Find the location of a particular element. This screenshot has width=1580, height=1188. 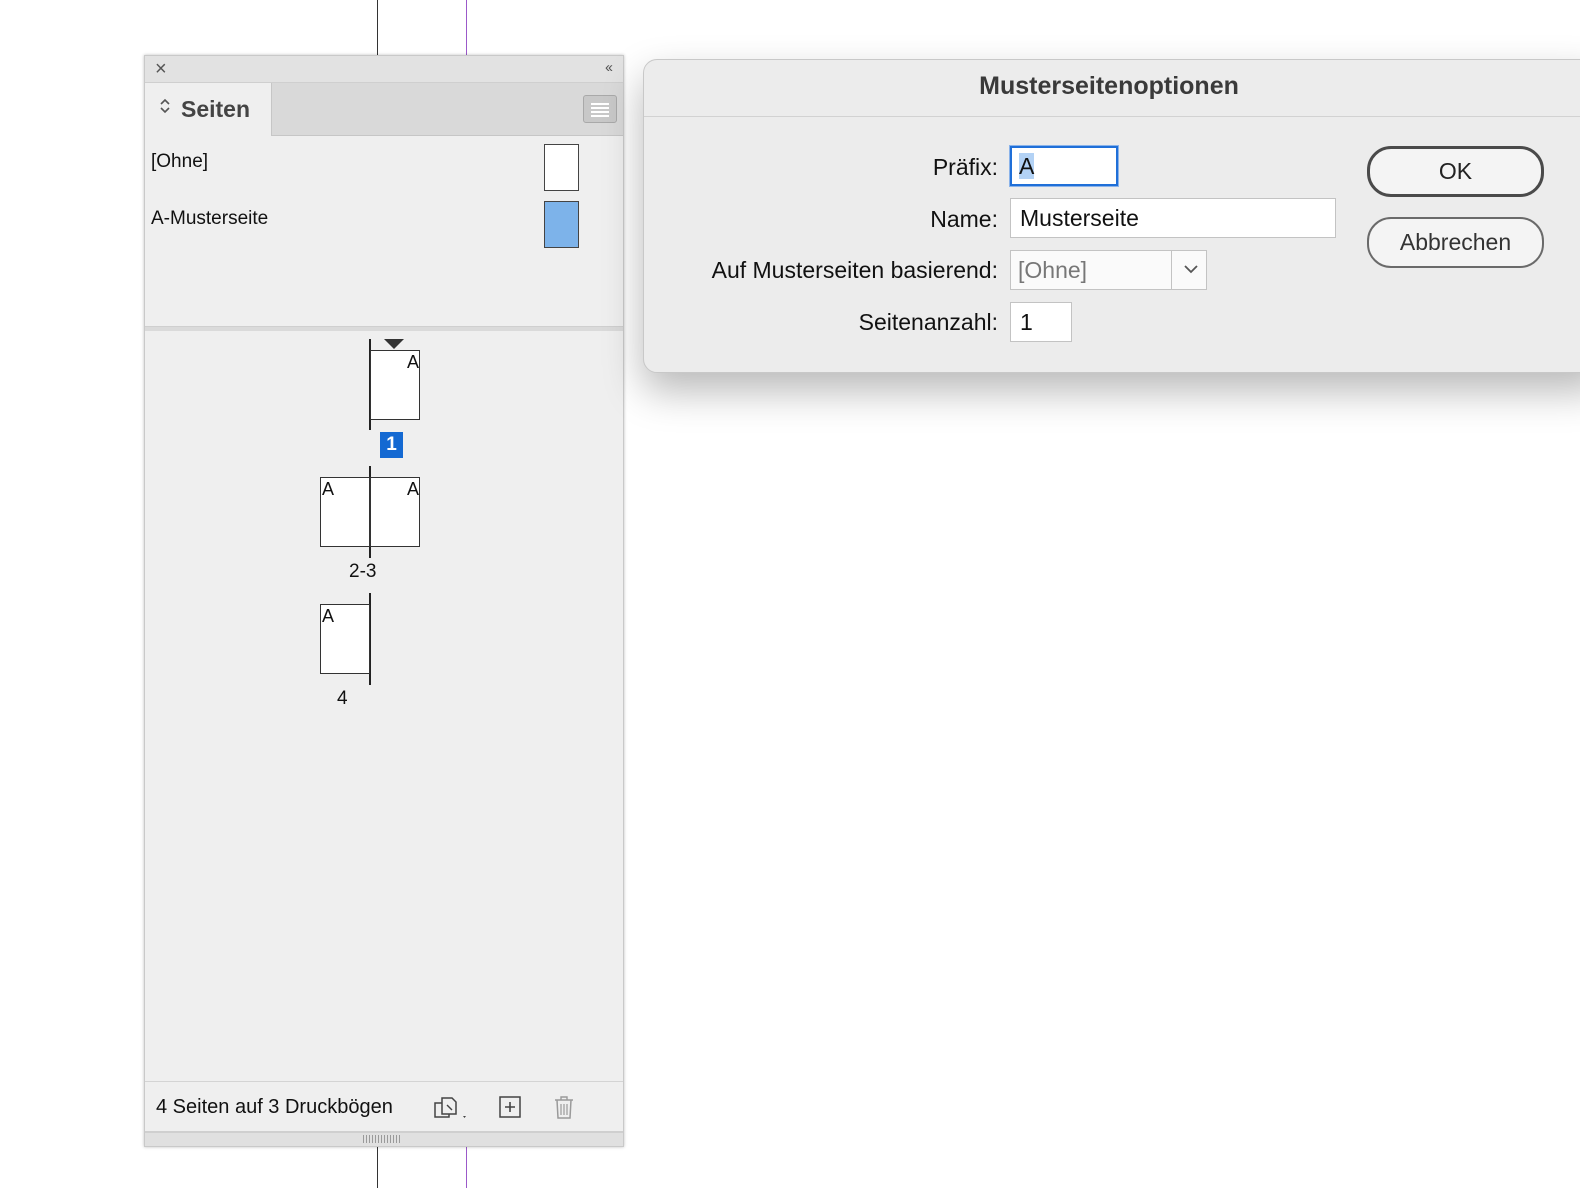

grip-icon is located at coordinates (382, 1139).